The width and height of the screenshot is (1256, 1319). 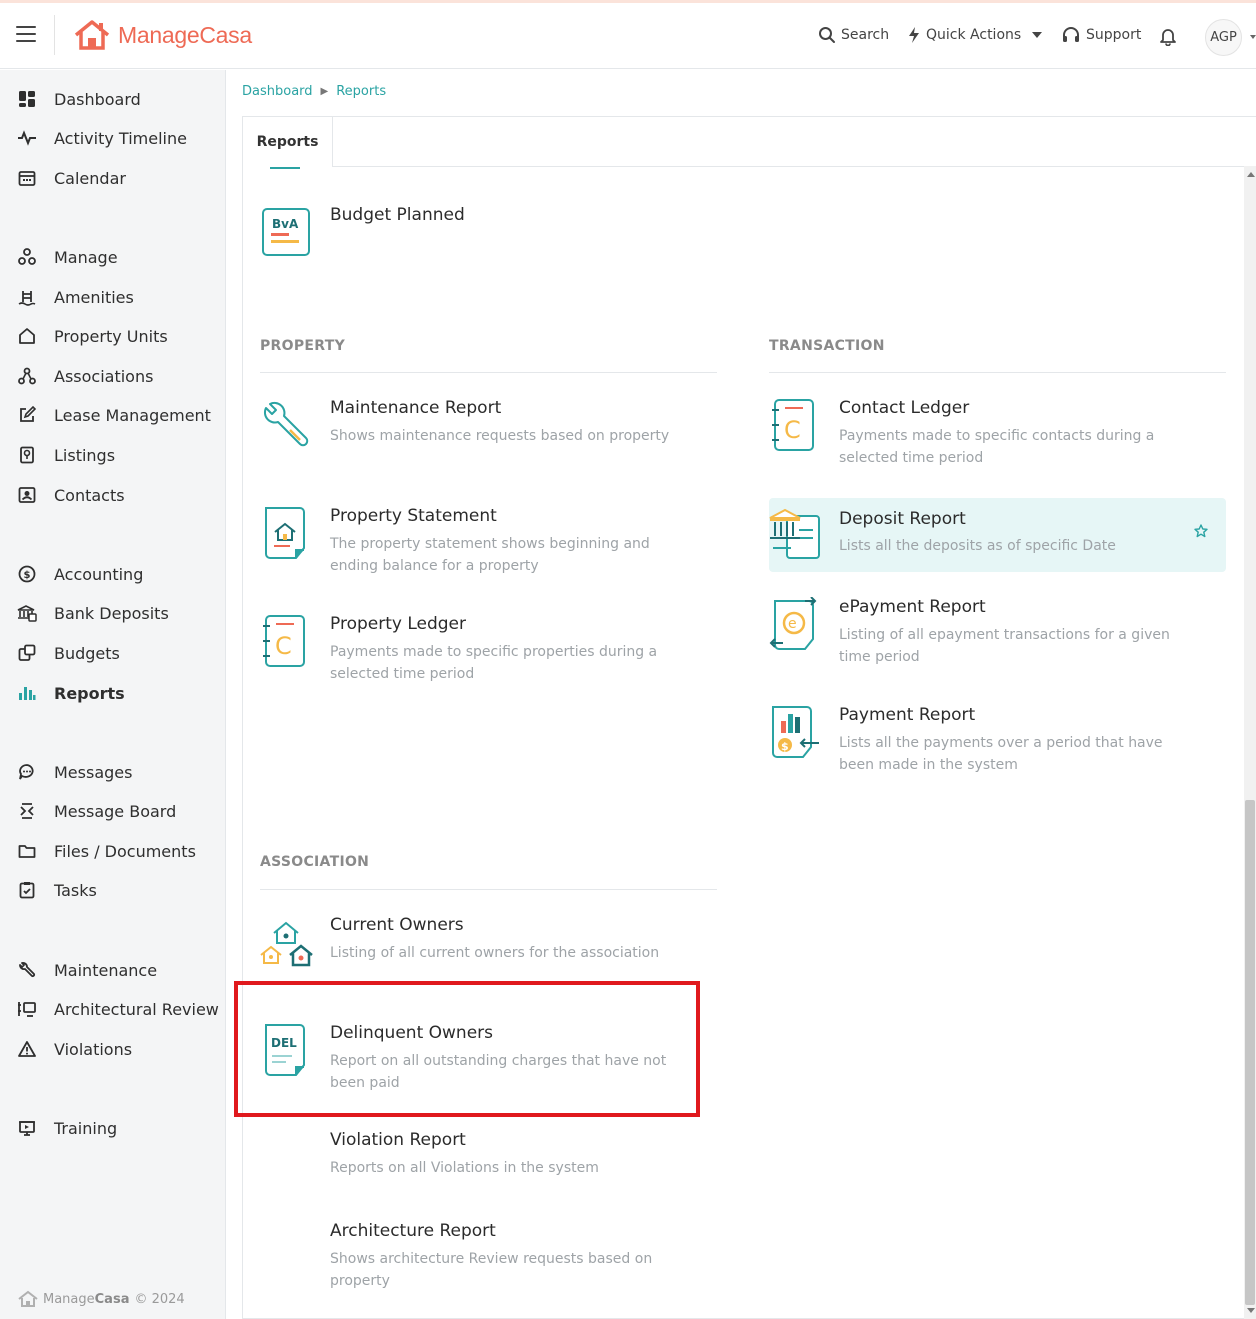 What do you see at coordinates (113, 257) in the screenshot?
I see `sidebar-item-manage: Manage` at bounding box center [113, 257].